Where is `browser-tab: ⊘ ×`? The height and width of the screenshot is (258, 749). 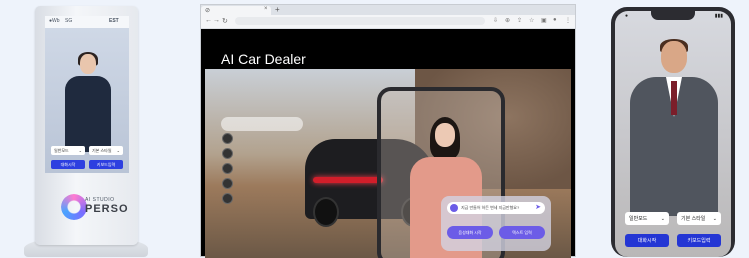
browser-tab: ⊘ × is located at coordinates (236, 10).